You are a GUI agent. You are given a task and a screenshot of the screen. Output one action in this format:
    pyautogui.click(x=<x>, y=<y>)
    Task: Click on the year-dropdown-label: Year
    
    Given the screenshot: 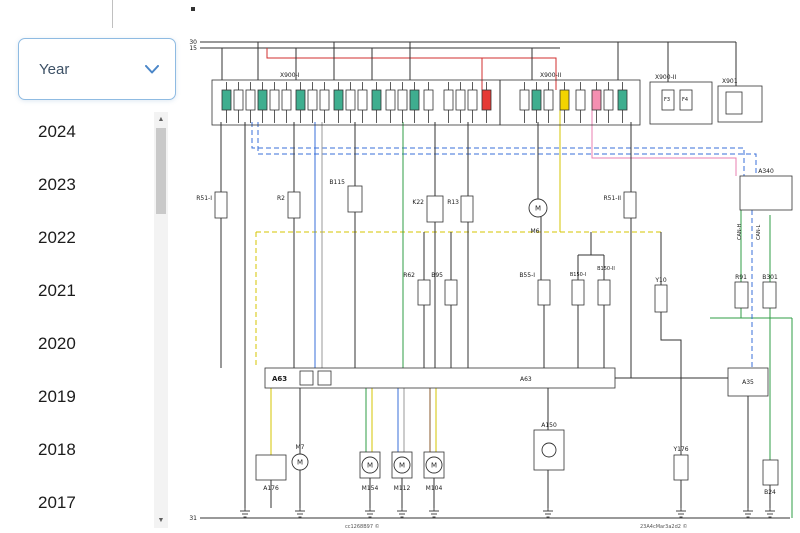 What is the action you would take?
    pyautogui.click(x=54, y=69)
    